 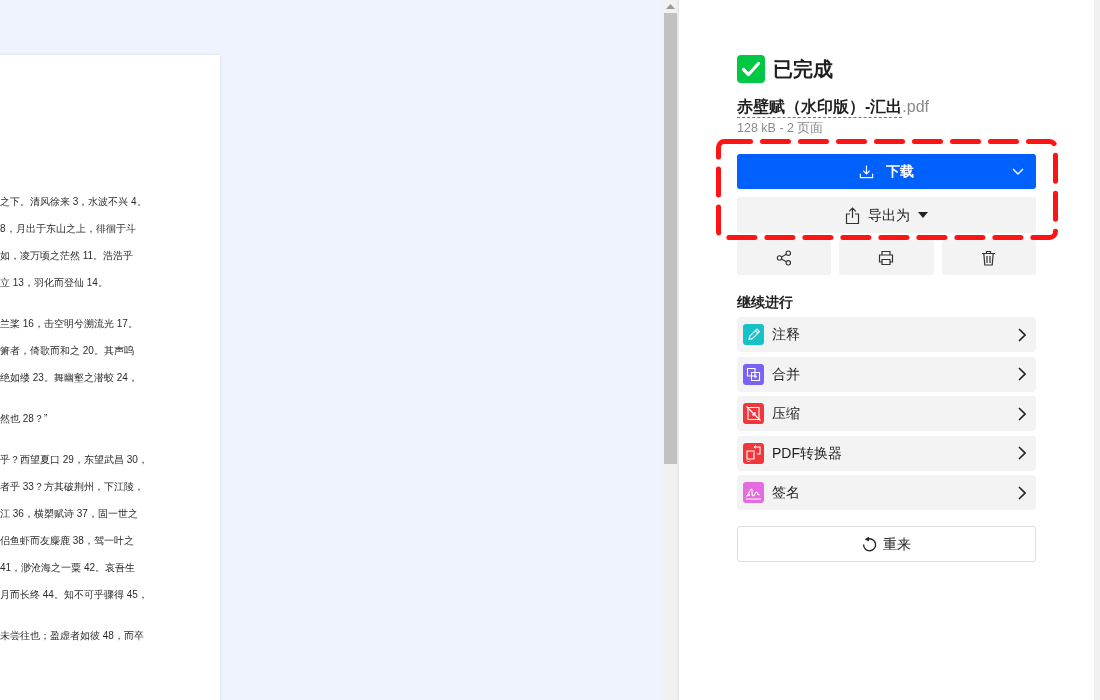 What do you see at coordinates (886, 374) in the screenshot?
I see `tool-list-item: 合并` at bounding box center [886, 374].